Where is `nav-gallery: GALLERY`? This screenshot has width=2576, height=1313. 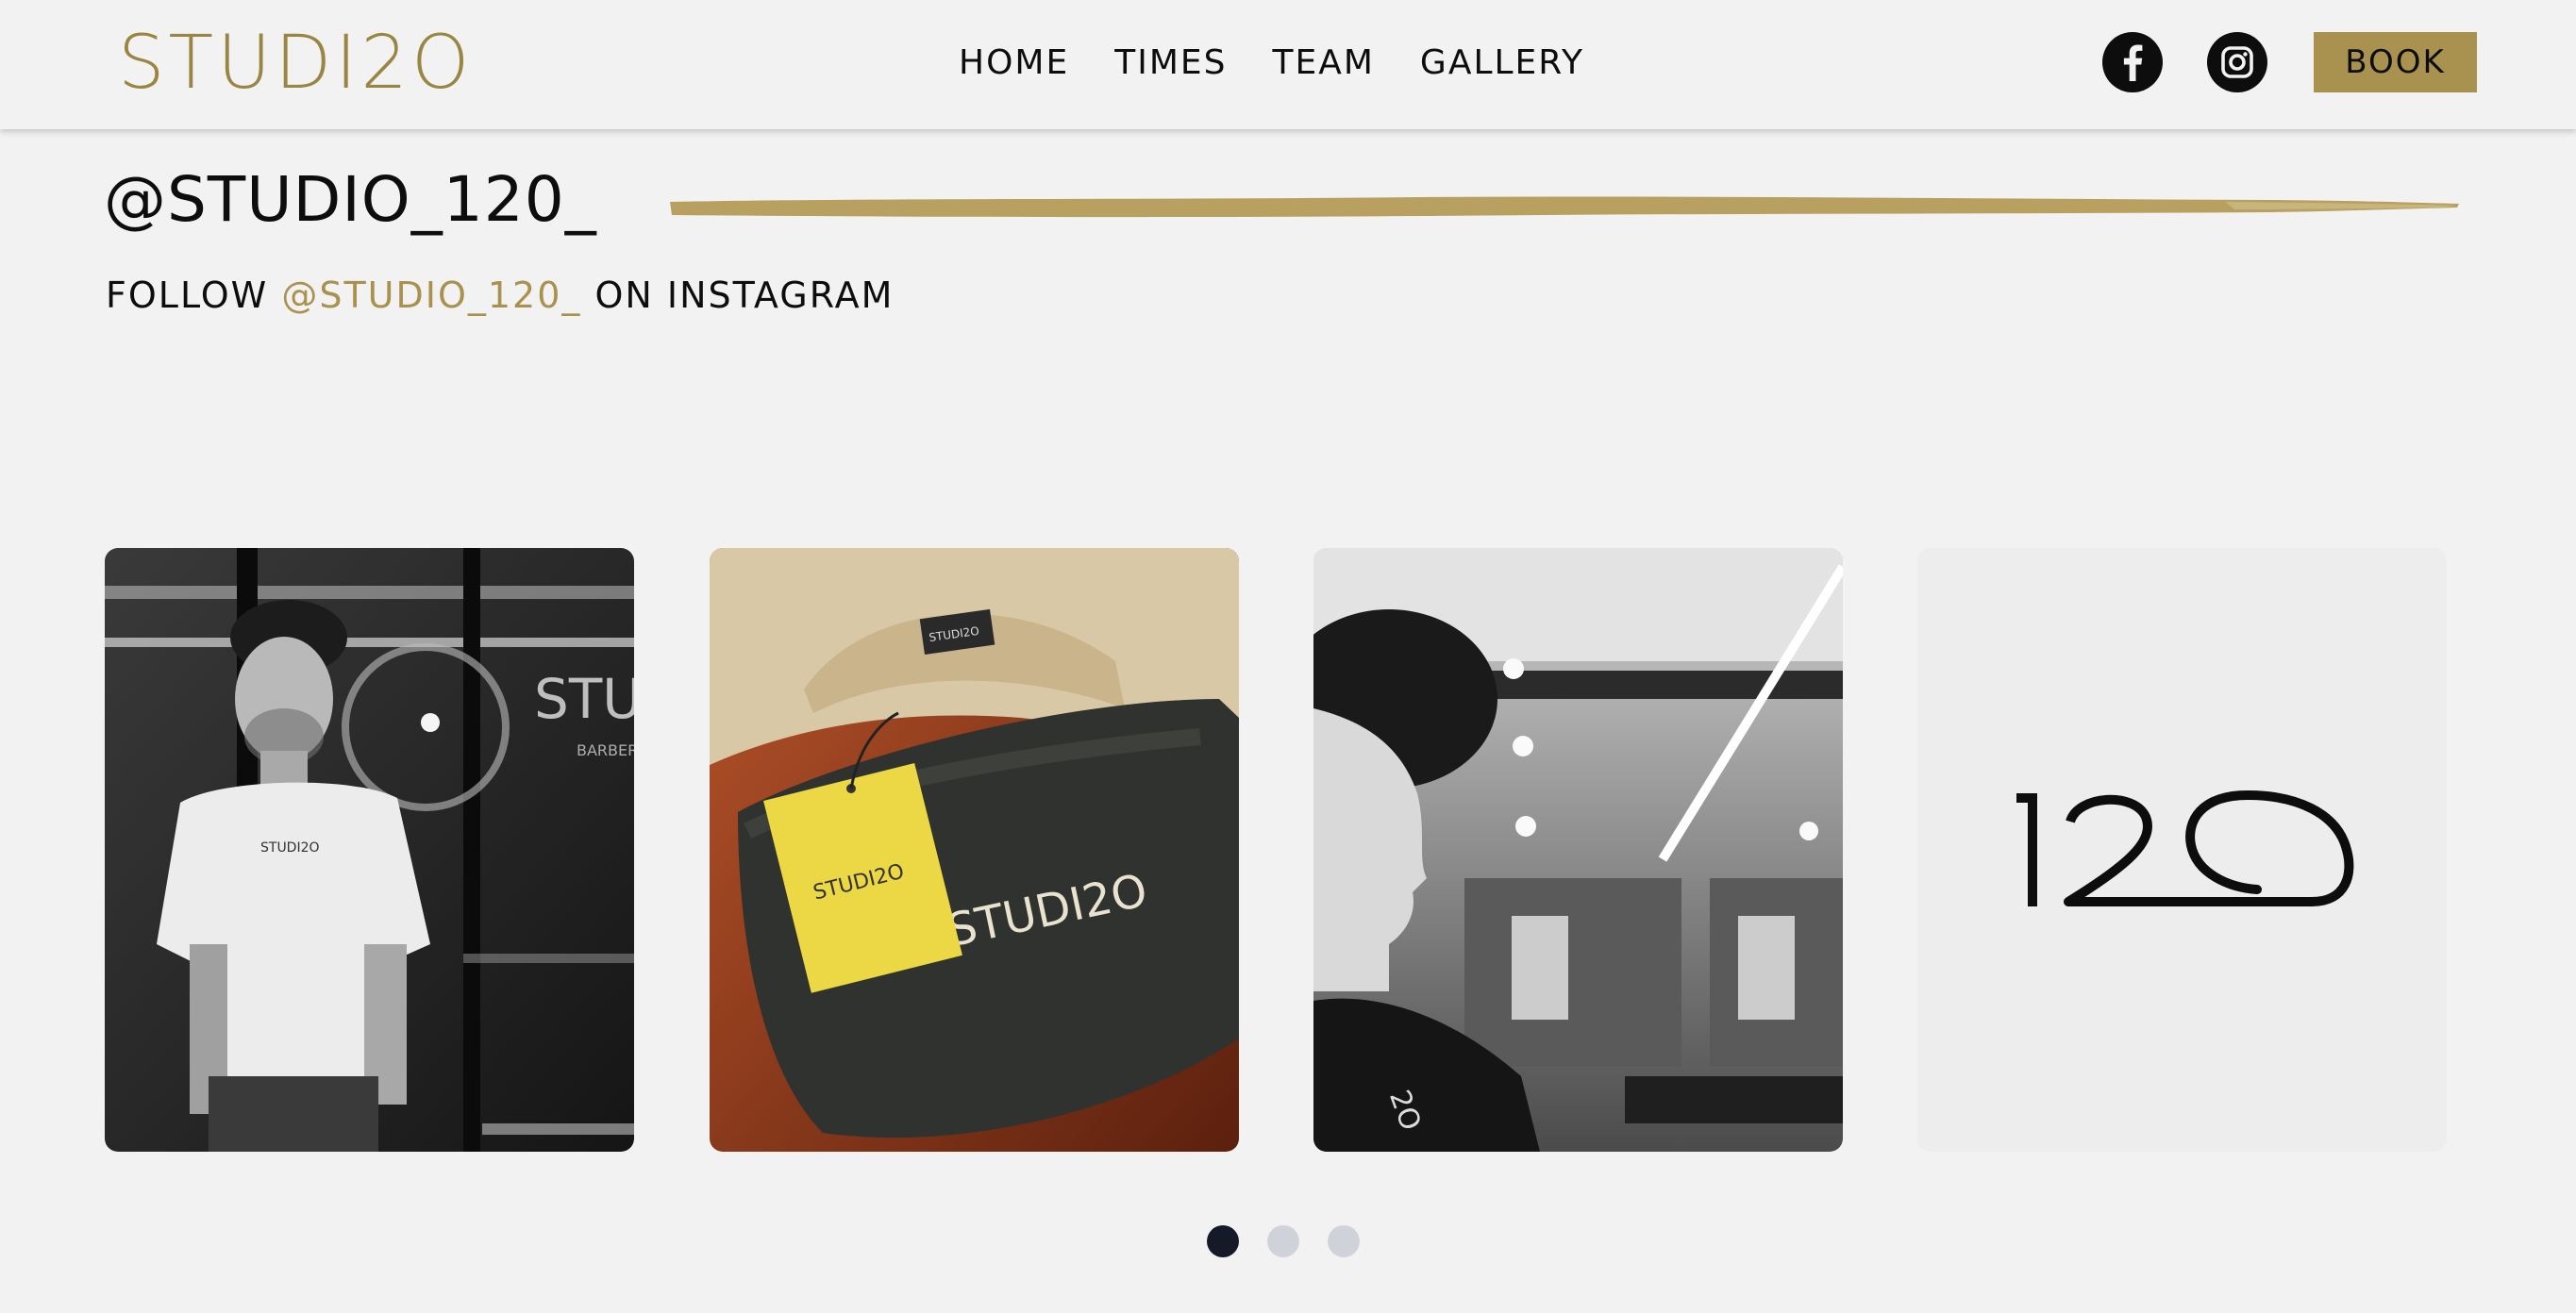 nav-gallery: GALLERY is located at coordinates (1502, 64).